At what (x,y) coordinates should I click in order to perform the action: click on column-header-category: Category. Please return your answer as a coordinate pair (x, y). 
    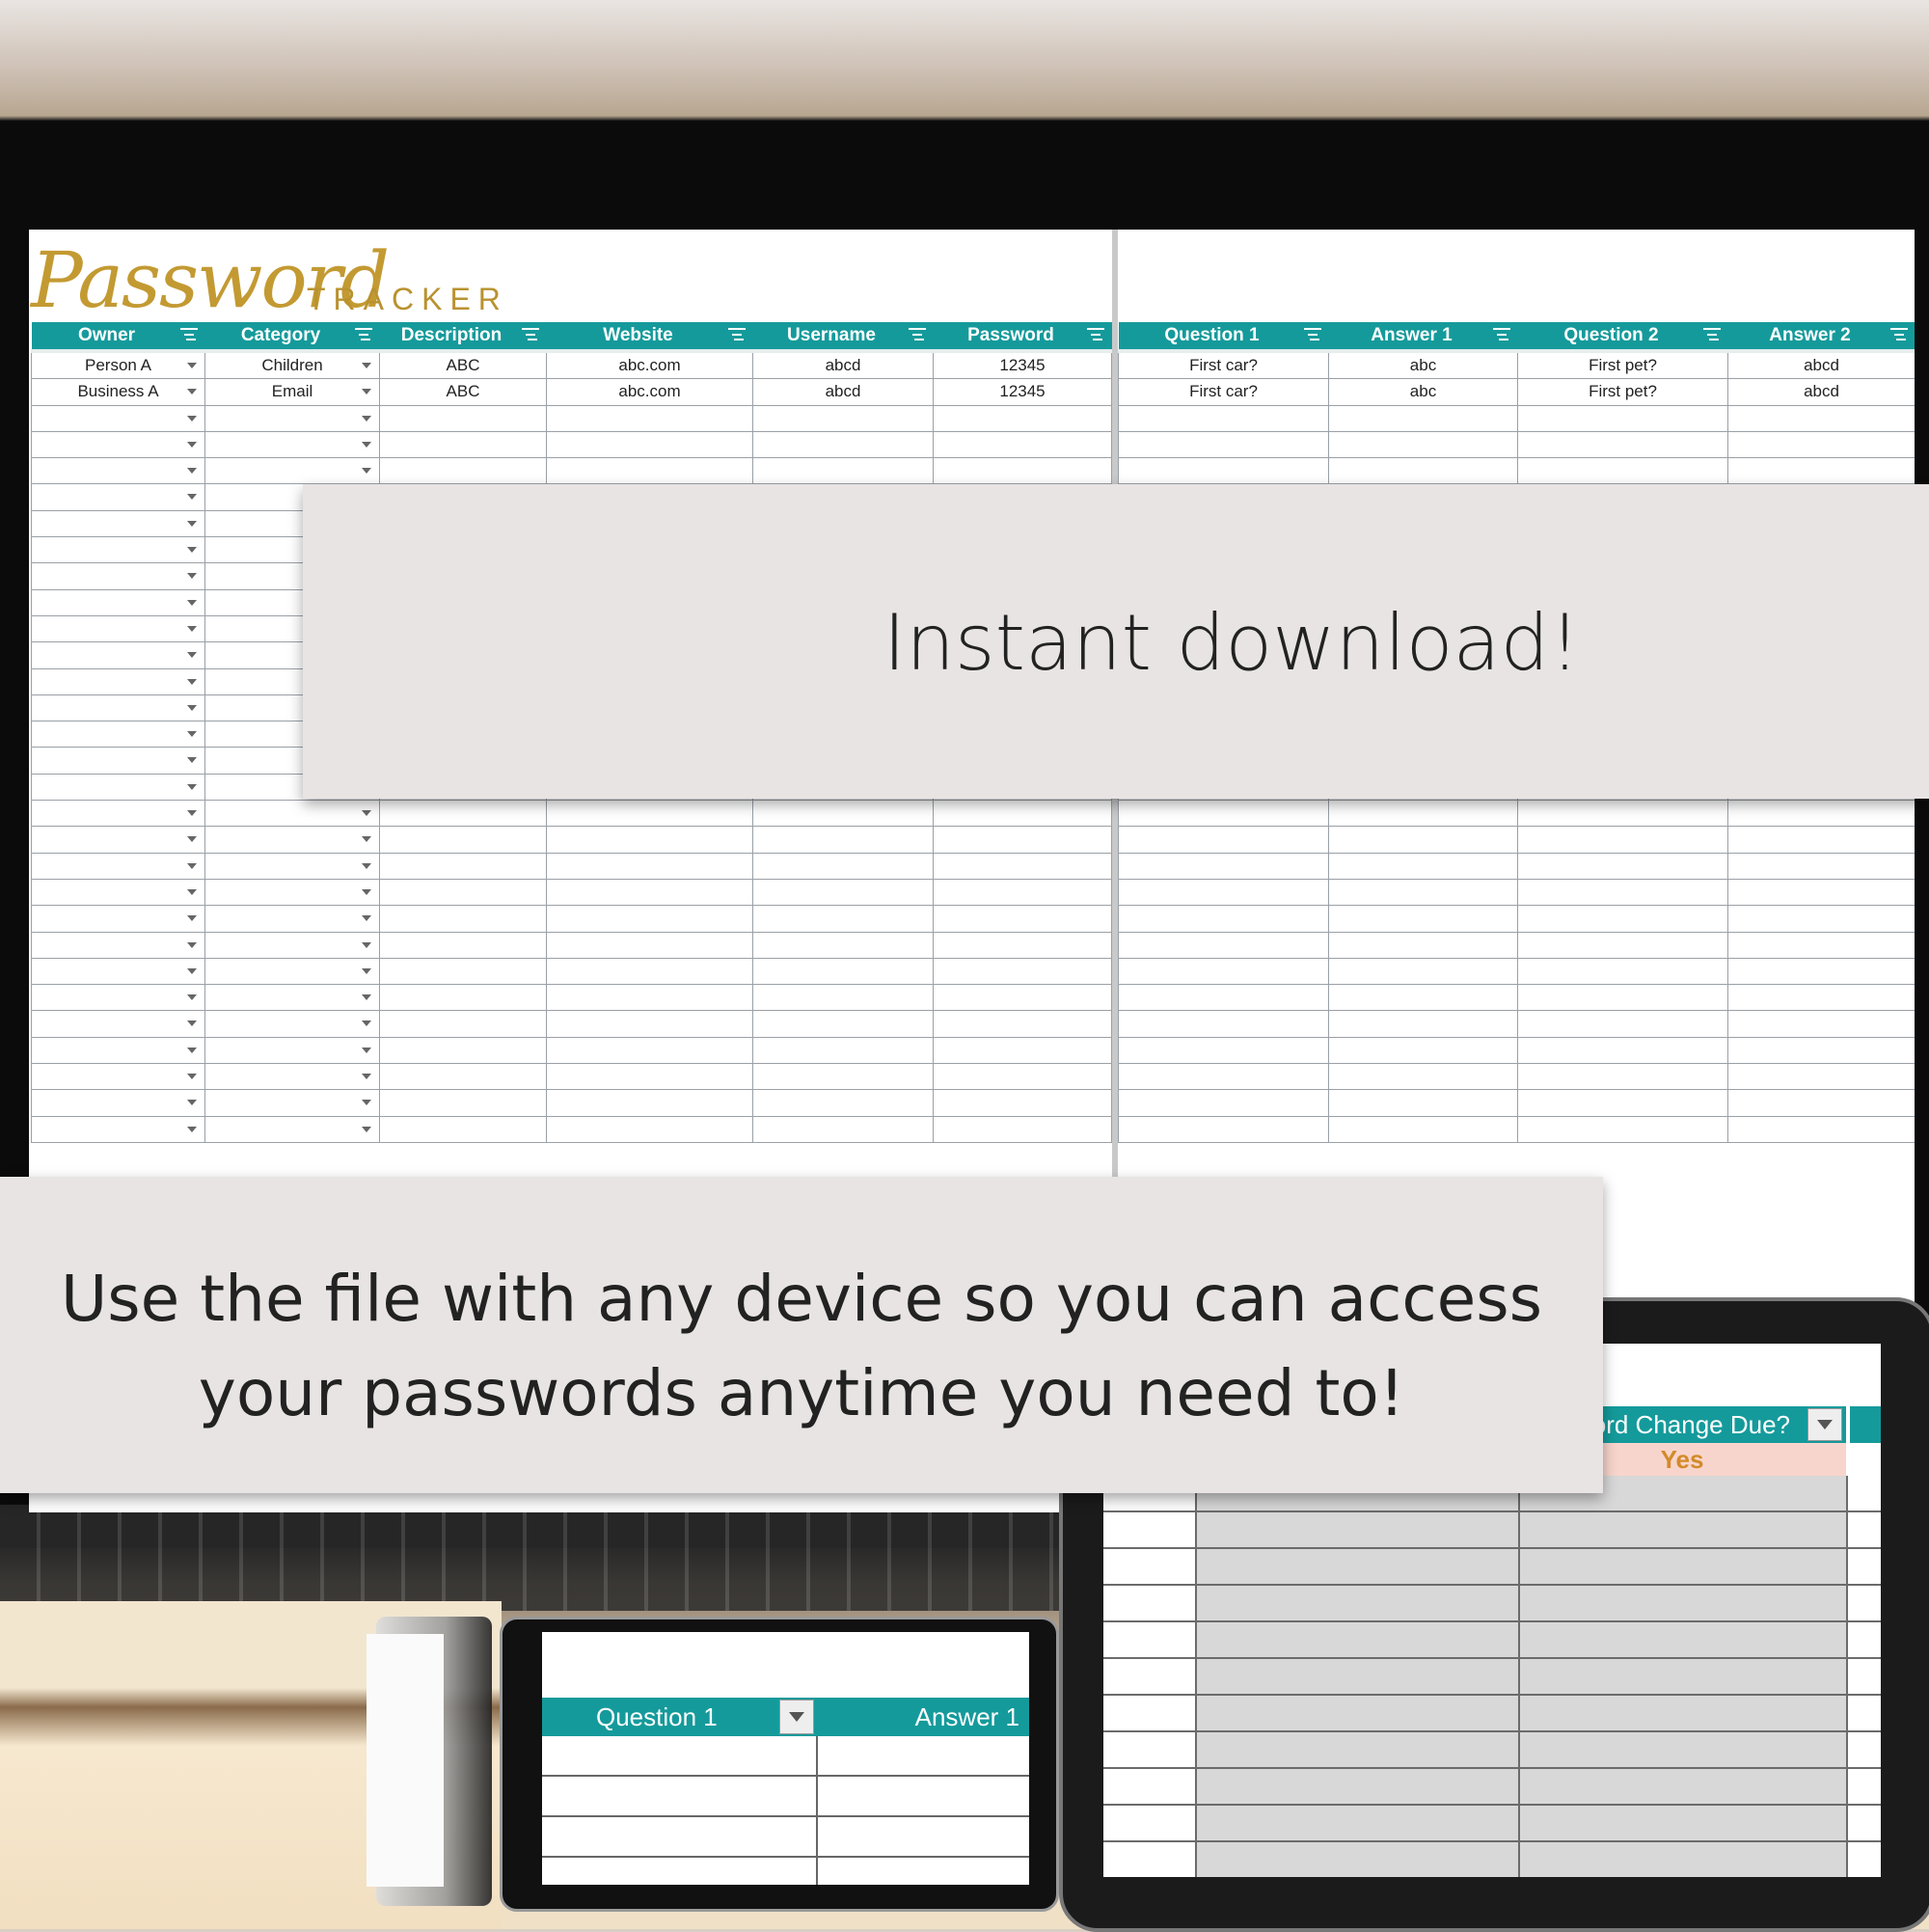
    Looking at the image, I should click on (292, 337).